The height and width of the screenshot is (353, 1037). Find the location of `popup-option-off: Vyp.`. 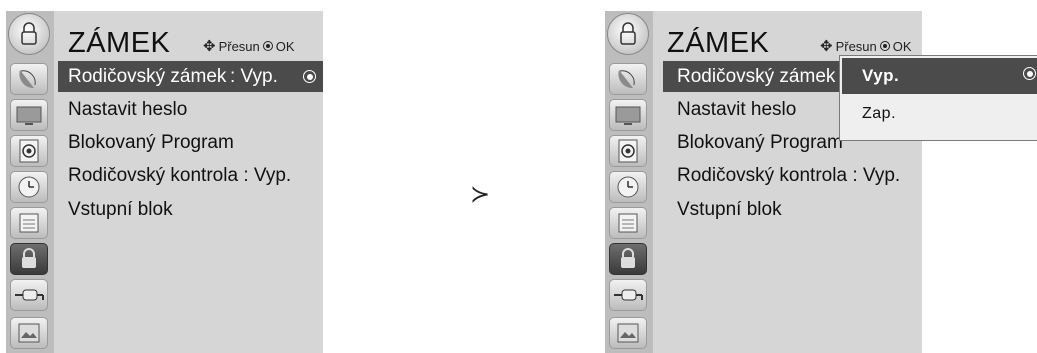

popup-option-off: Vyp. is located at coordinates (939, 76).